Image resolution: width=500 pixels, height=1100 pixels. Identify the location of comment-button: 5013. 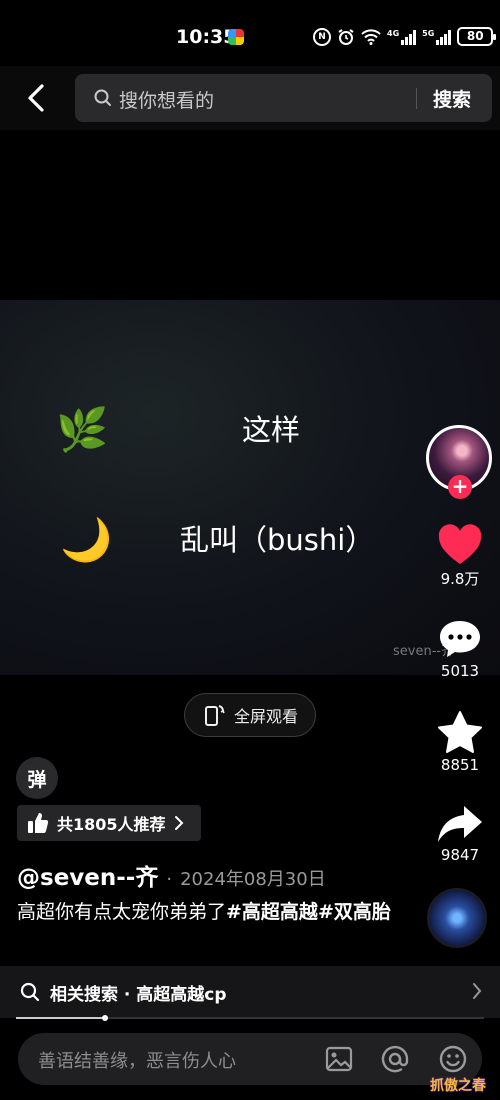
(460, 649).